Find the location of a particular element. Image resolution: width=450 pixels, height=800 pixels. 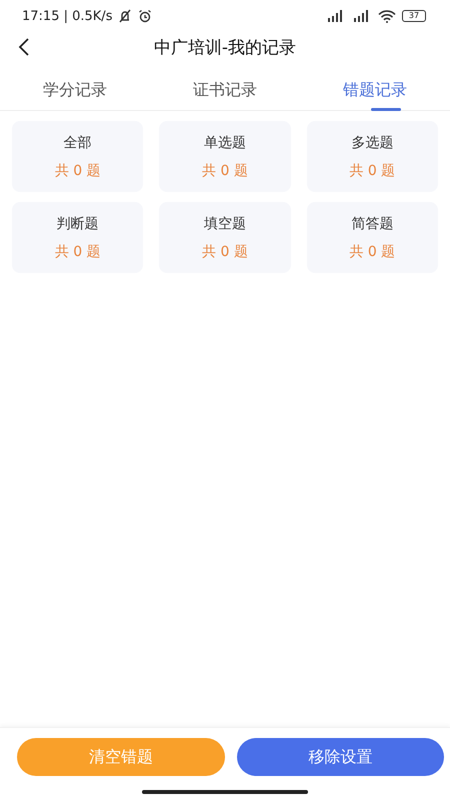

category-card: 简答题 共 0 题 is located at coordinates (372, 237).